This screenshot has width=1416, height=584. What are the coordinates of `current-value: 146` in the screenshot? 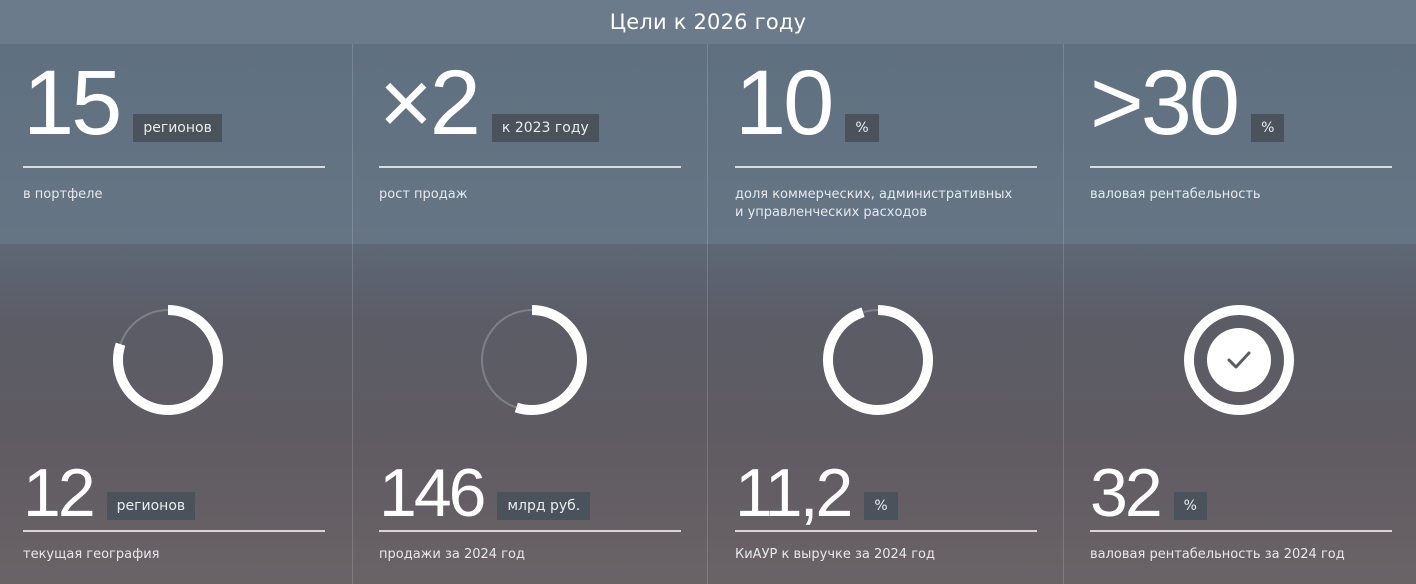 It's located at (432, 493).